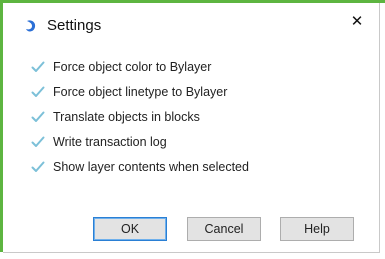  I want to click on help-button: Help, so click(317, 229).